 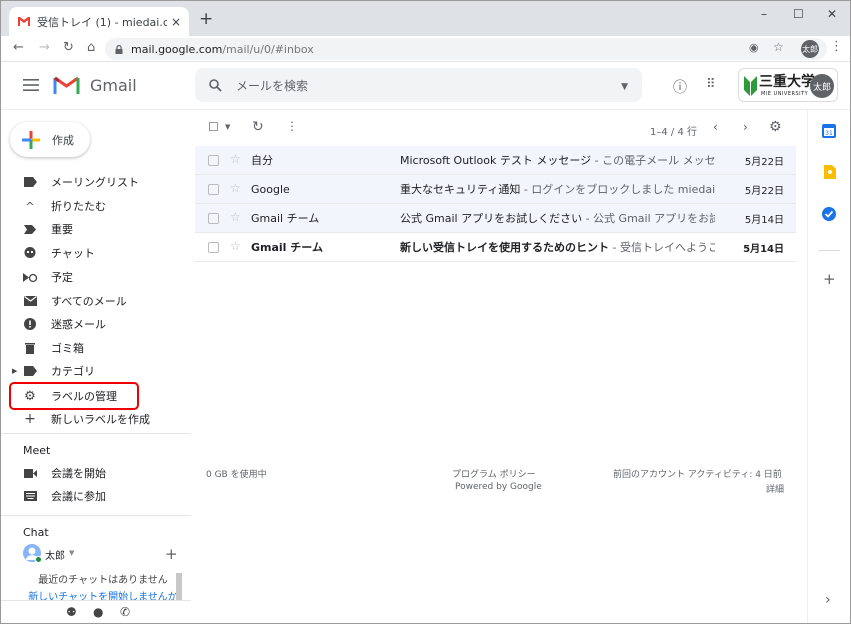 What do you see at coordinates (73, 371) in the screenshot?
I see `sidebar-item-label: カテゴリ` at bounding box center [73, 371].